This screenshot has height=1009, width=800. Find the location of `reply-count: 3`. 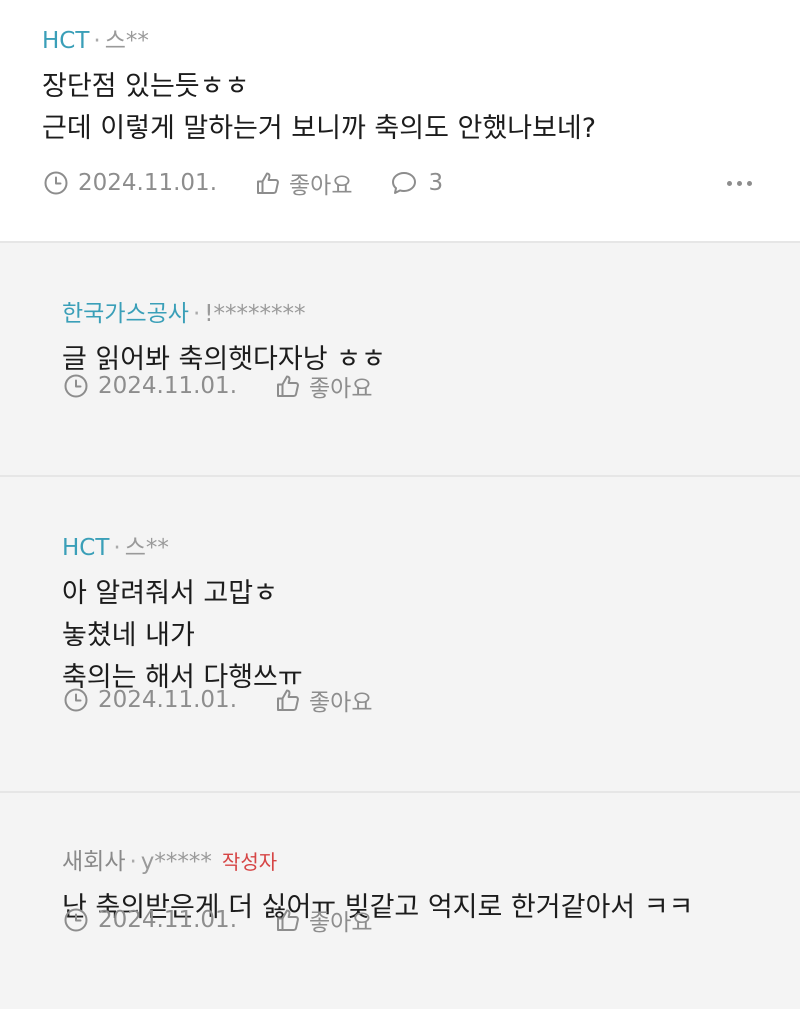

reply-count: 3 is located at coordinates (436, 183).